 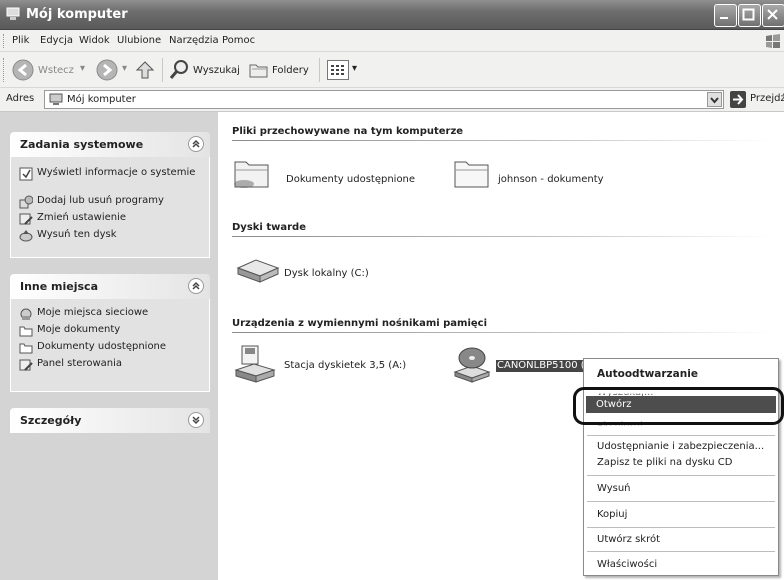 What do you see at coordinates (541, 366) in the screenshot?
I see `cd-drive-label: CANONLBP5100 (D` at bounding box center [541, 366].